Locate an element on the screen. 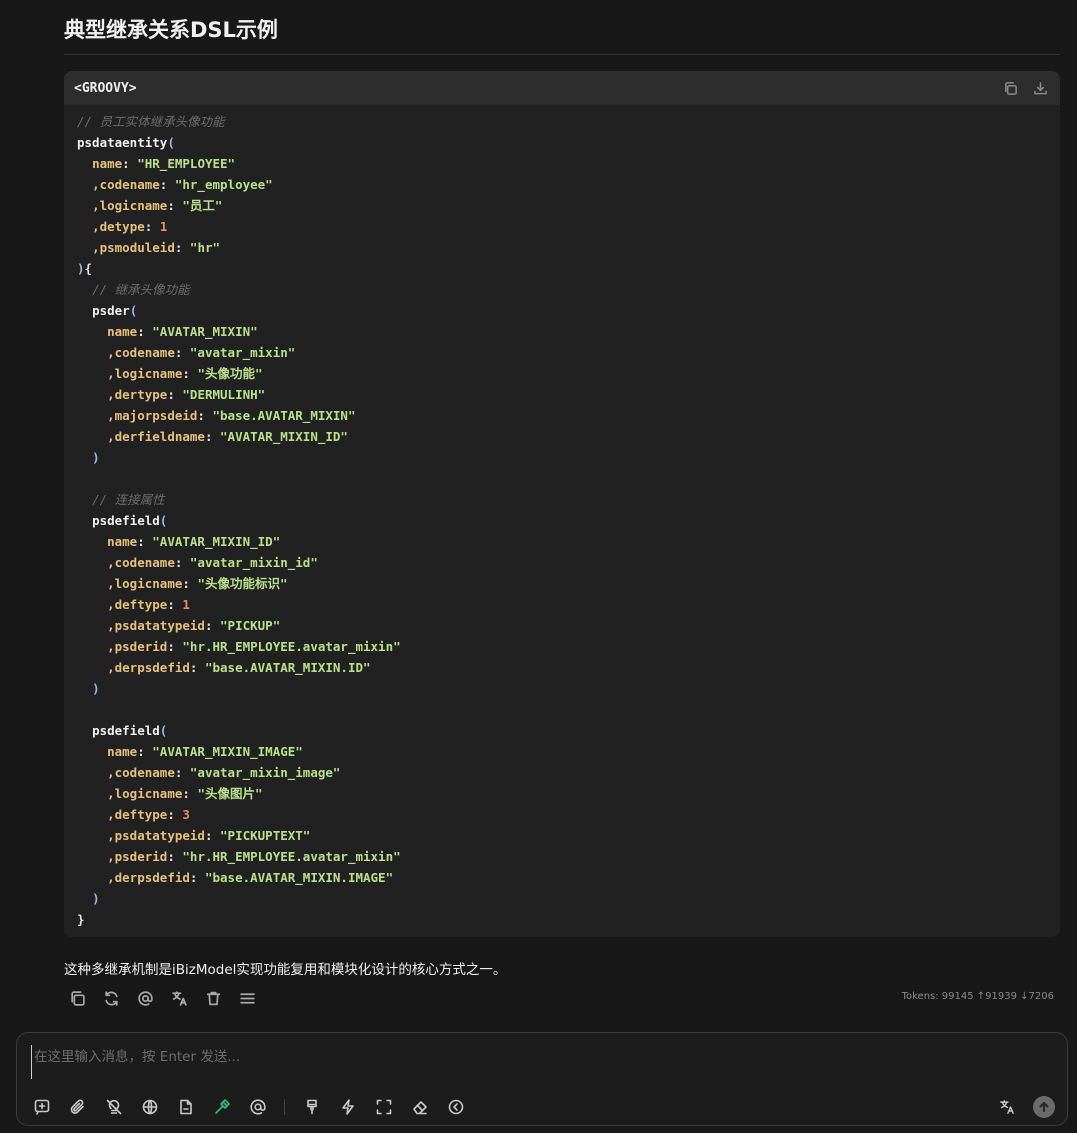  message-actions is located at coordinates (162, 998).